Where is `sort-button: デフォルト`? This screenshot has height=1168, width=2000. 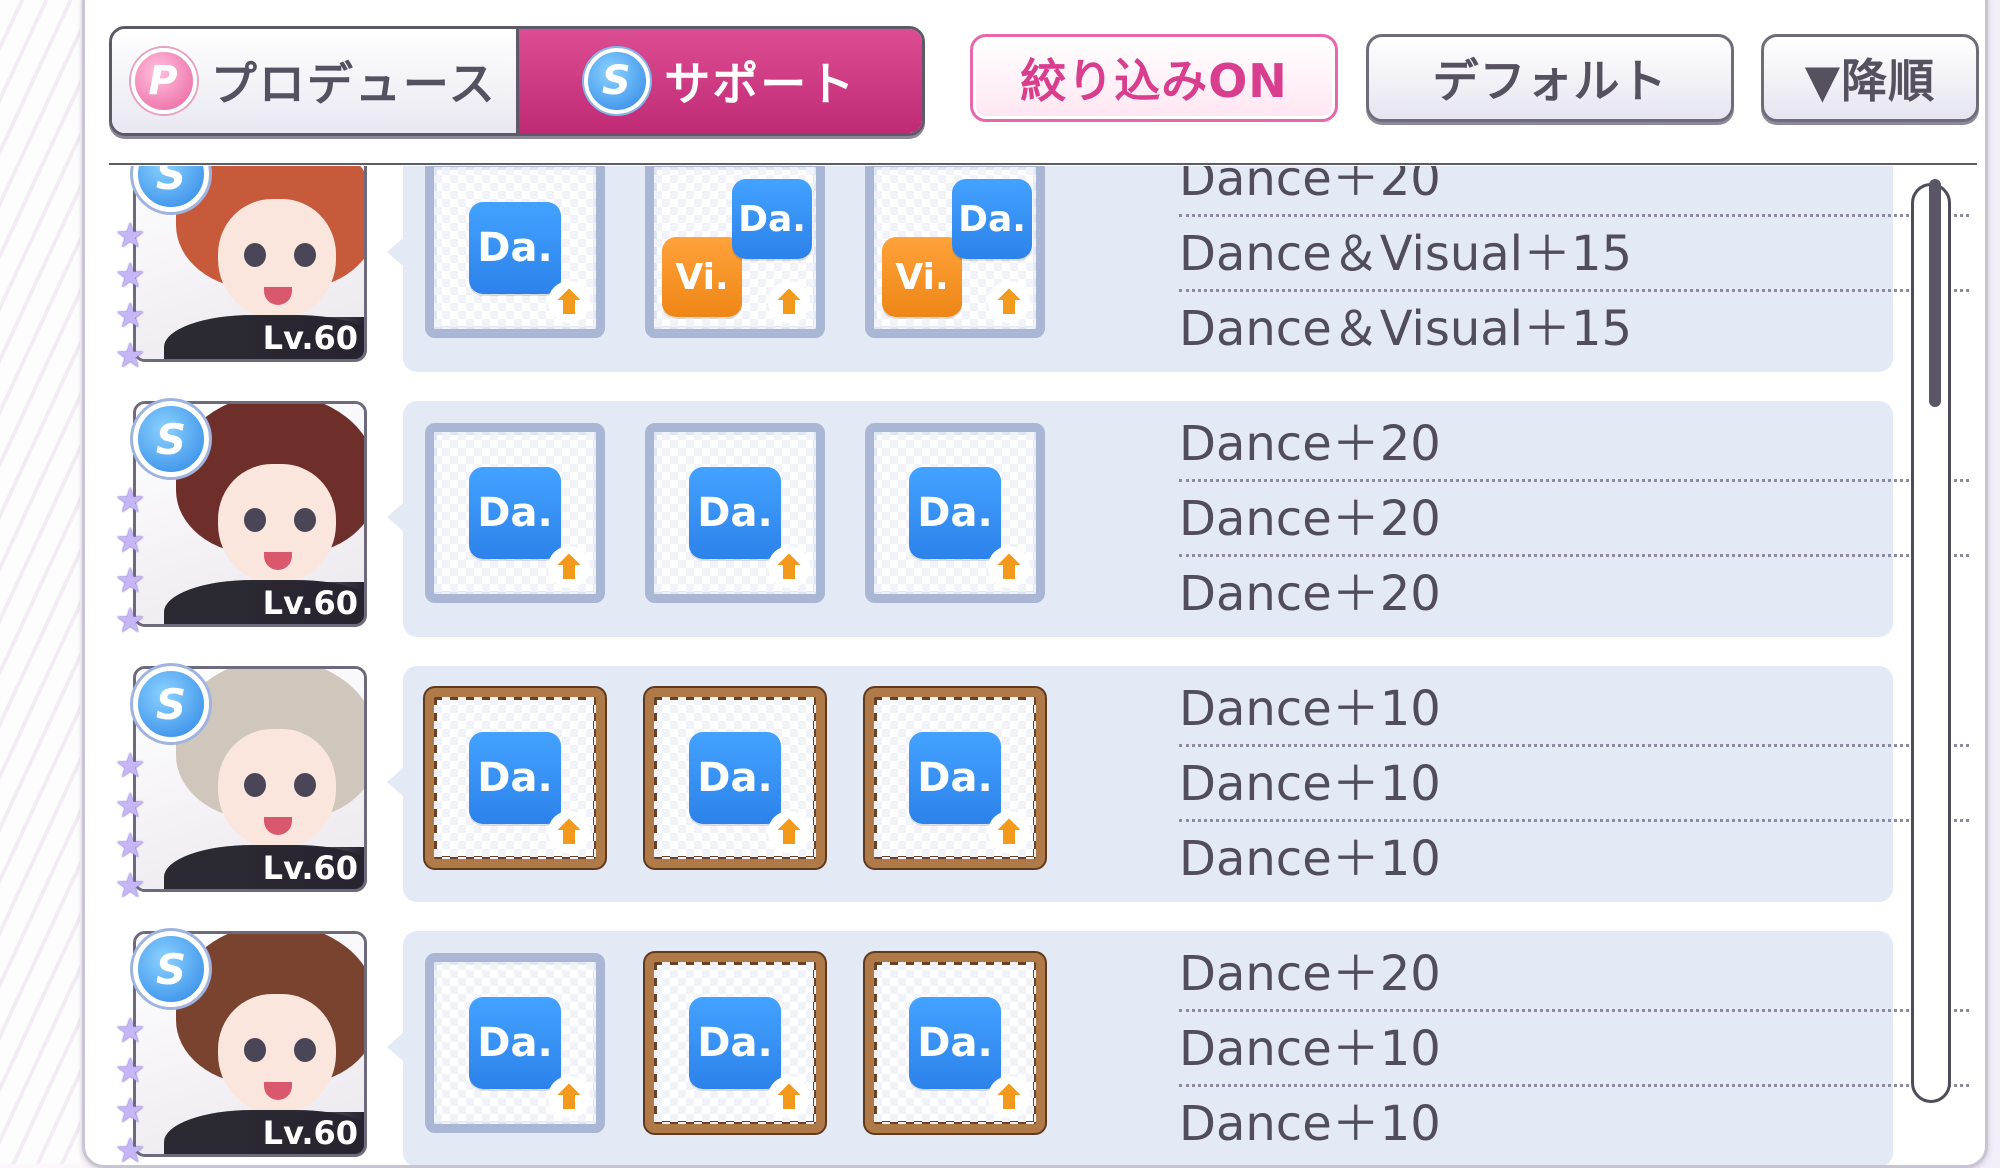 sort-button: デフォルト is located at coordinates (1550, 78).